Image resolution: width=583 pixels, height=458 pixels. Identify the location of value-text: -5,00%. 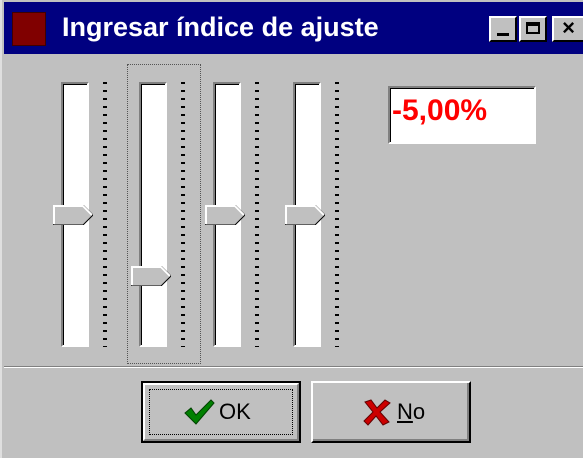
(440, 110).